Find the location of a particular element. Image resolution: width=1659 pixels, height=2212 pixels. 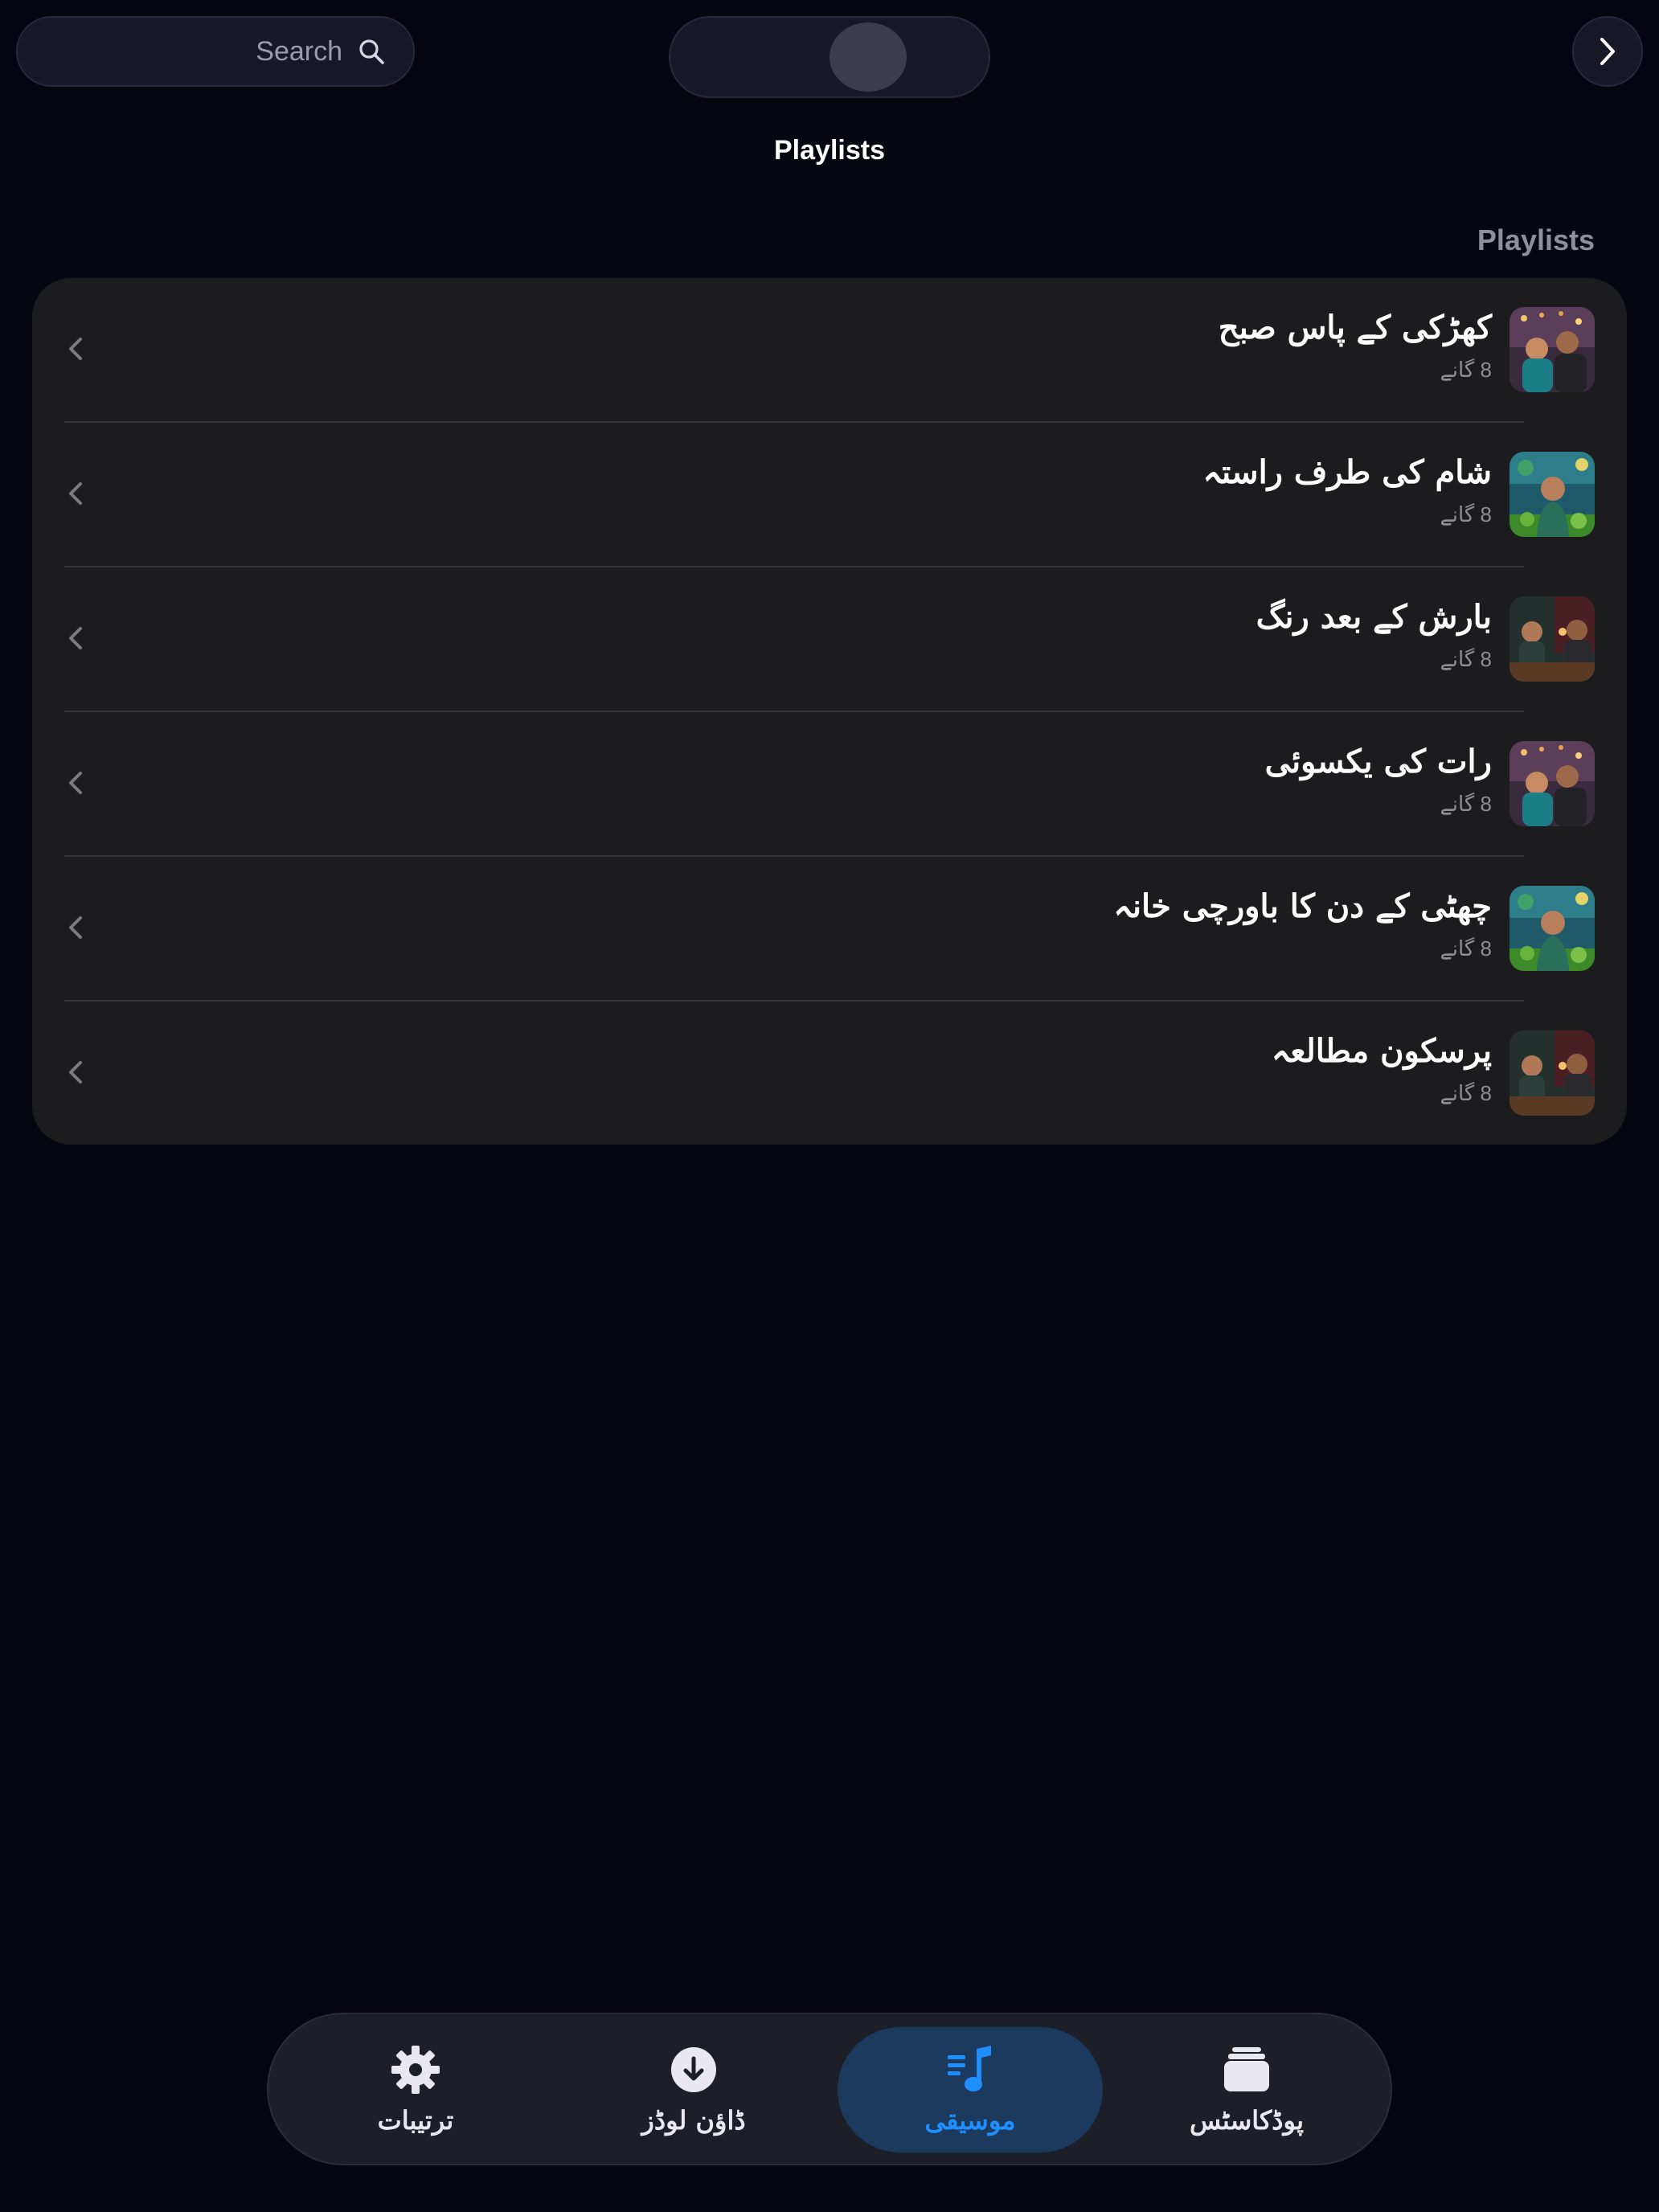

playlist-row: رات کی یکسوئی 8 گانے is located at coordinates (829, 784).